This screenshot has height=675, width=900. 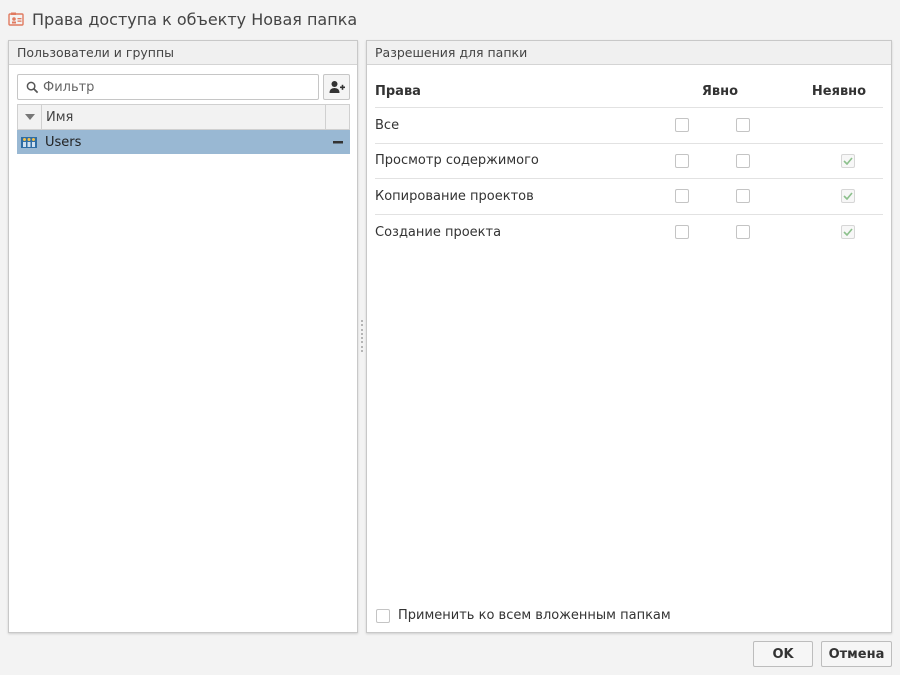 I want to click on add-user-icon, so click(x=337, y=87).